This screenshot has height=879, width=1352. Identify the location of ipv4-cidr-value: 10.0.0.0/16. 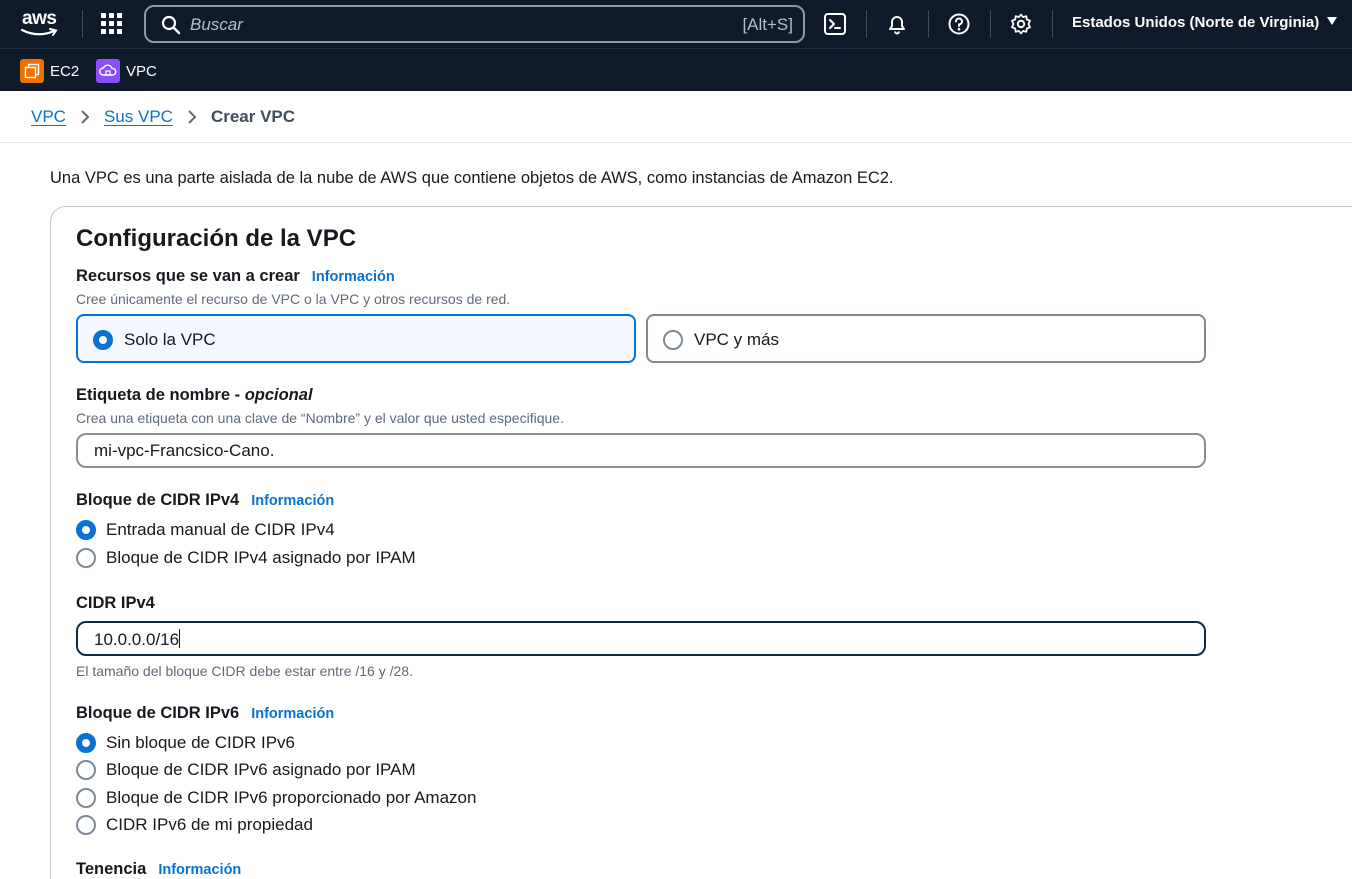
(137, 639).